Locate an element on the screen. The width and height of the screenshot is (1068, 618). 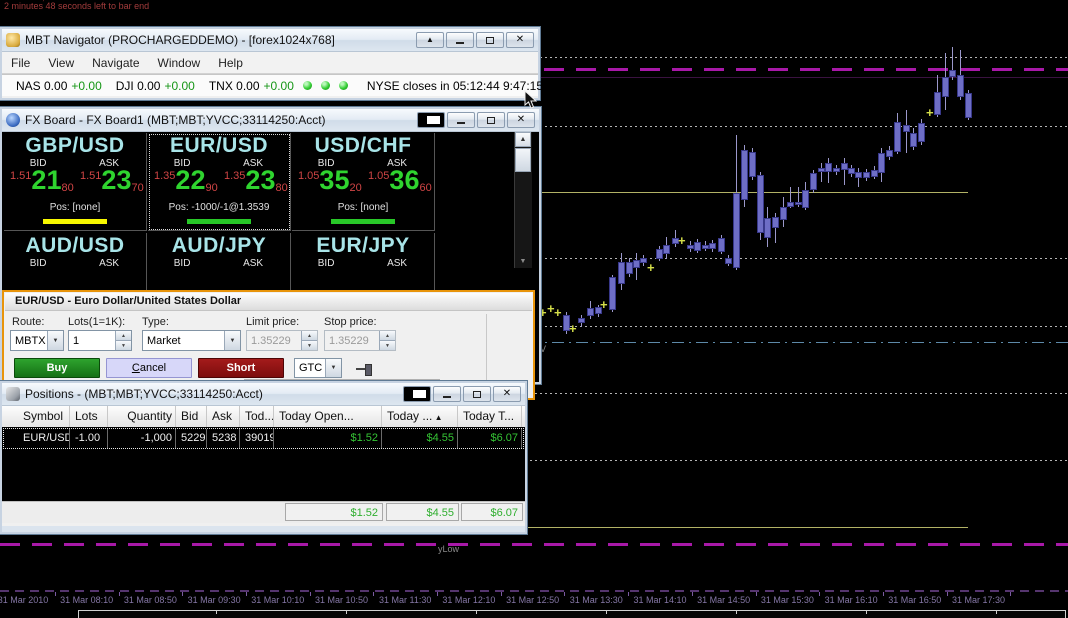
menu-item-help: Help is located at coordinates (230, 63).